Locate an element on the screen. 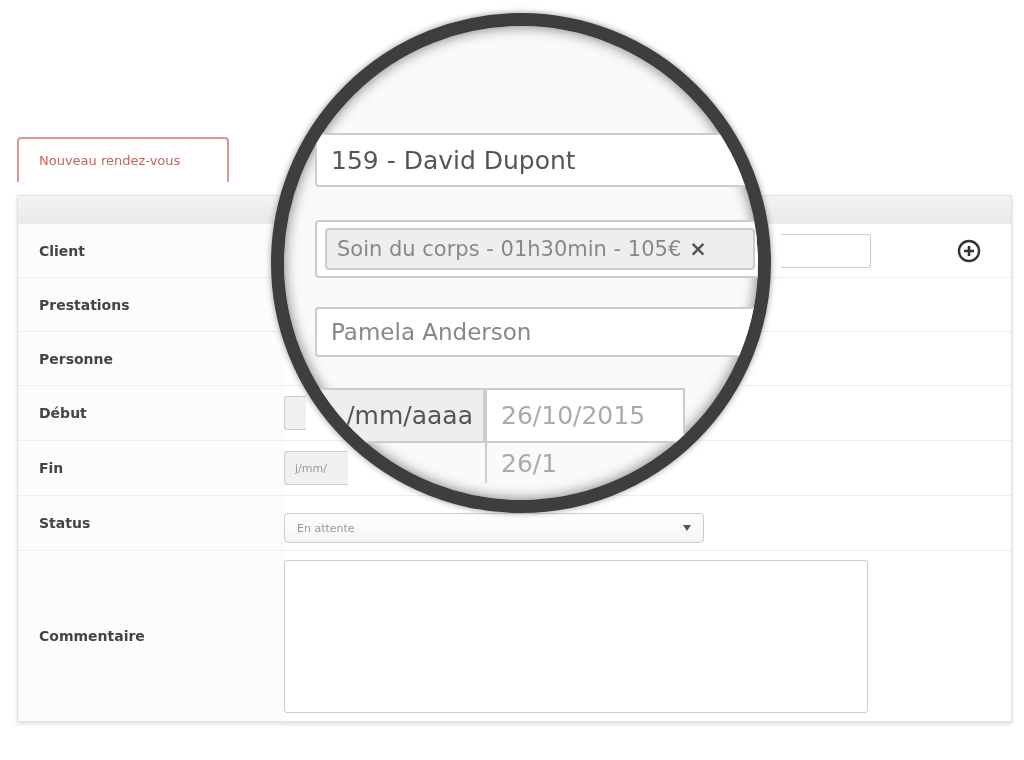  field-label: Personne is located at coordinates (76, 358).